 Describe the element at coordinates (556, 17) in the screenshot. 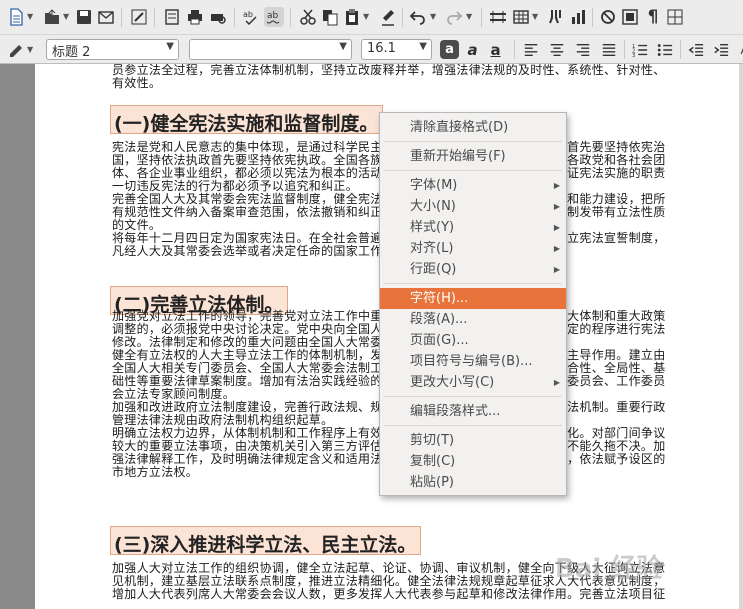

I see `image-icon` at that location.